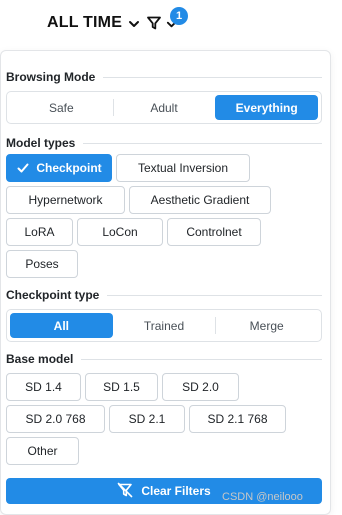  I want to click on section-title: Base model, so click(40, 359).